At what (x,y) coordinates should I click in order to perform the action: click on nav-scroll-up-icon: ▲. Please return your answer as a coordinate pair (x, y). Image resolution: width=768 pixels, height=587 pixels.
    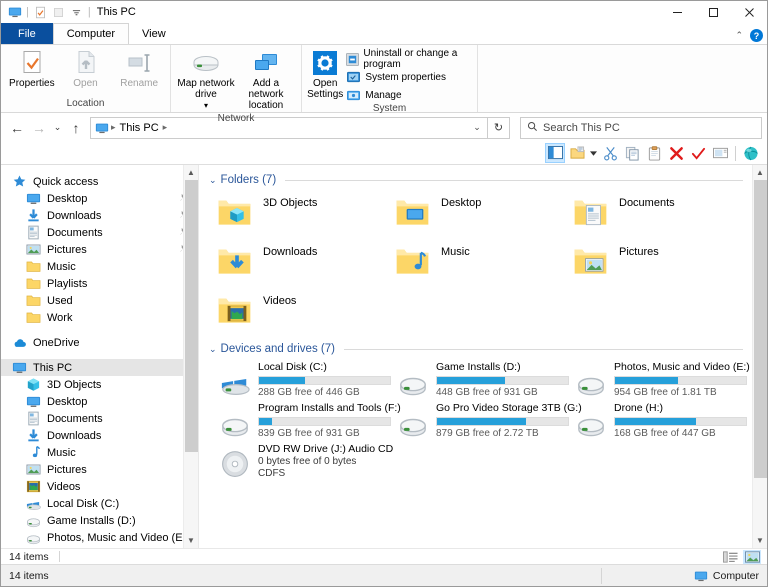
    Looking at the image, I should click on (191, 172).